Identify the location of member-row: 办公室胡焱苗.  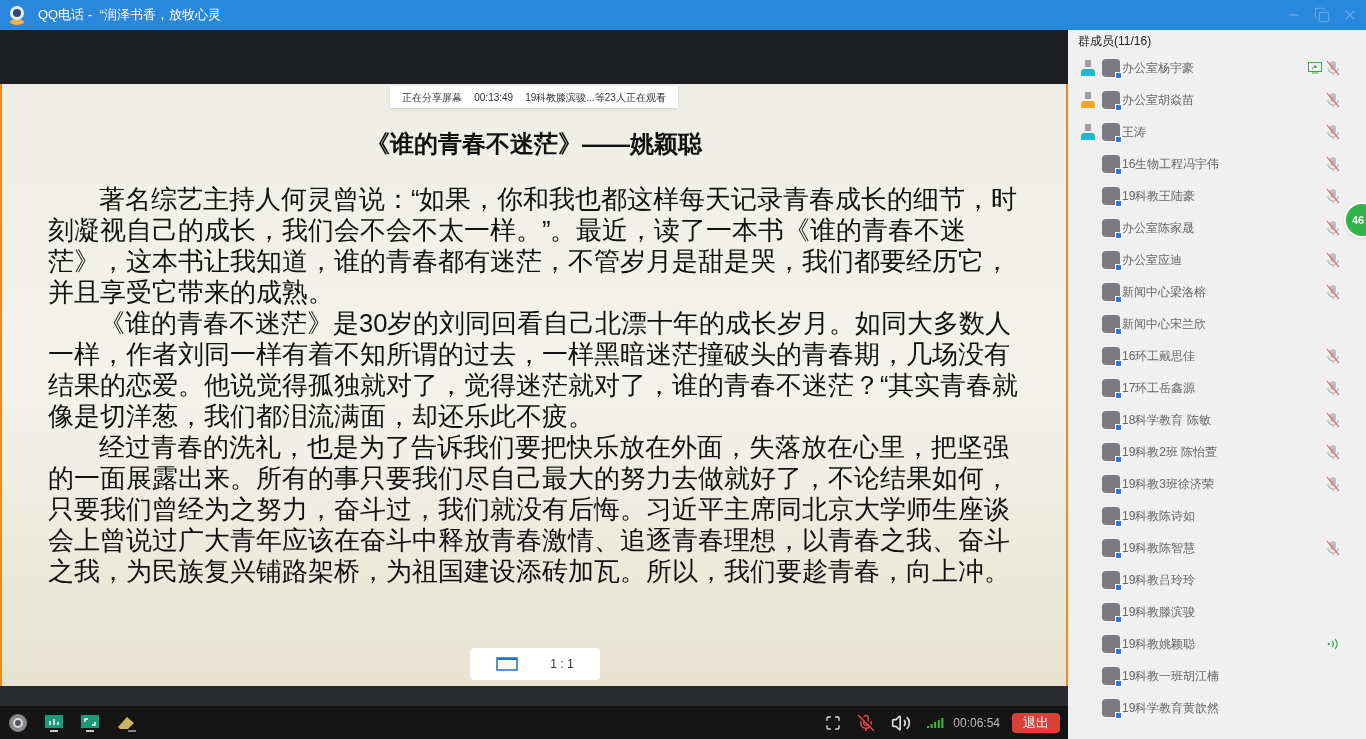
(1205, 100).